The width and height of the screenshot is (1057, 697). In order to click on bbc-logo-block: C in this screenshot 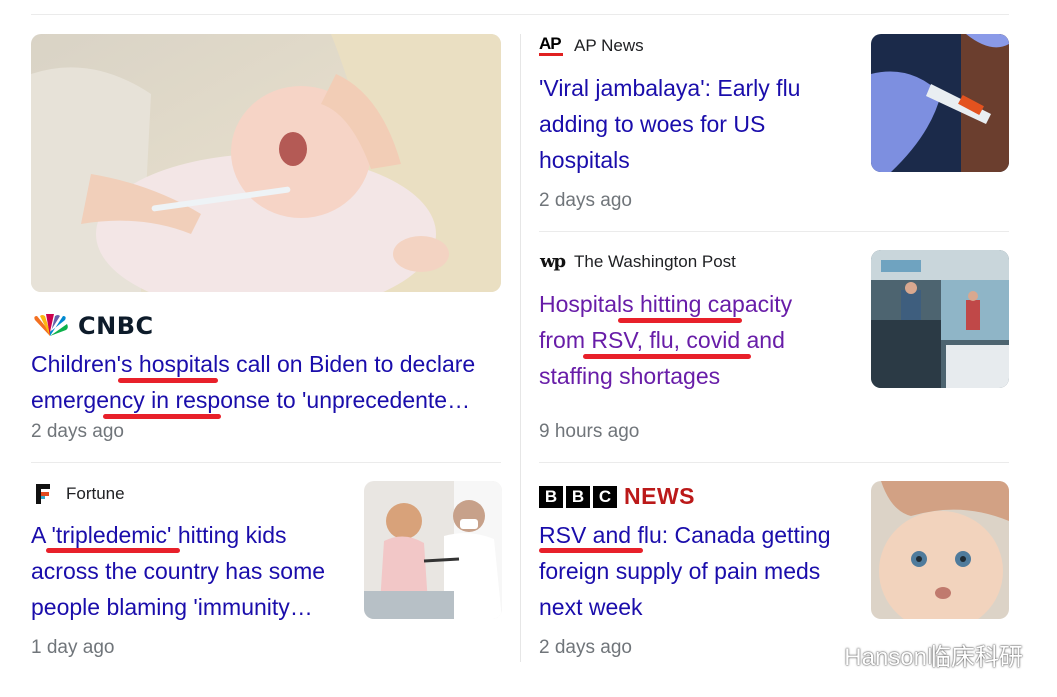, I will do `click(605, 496)`.